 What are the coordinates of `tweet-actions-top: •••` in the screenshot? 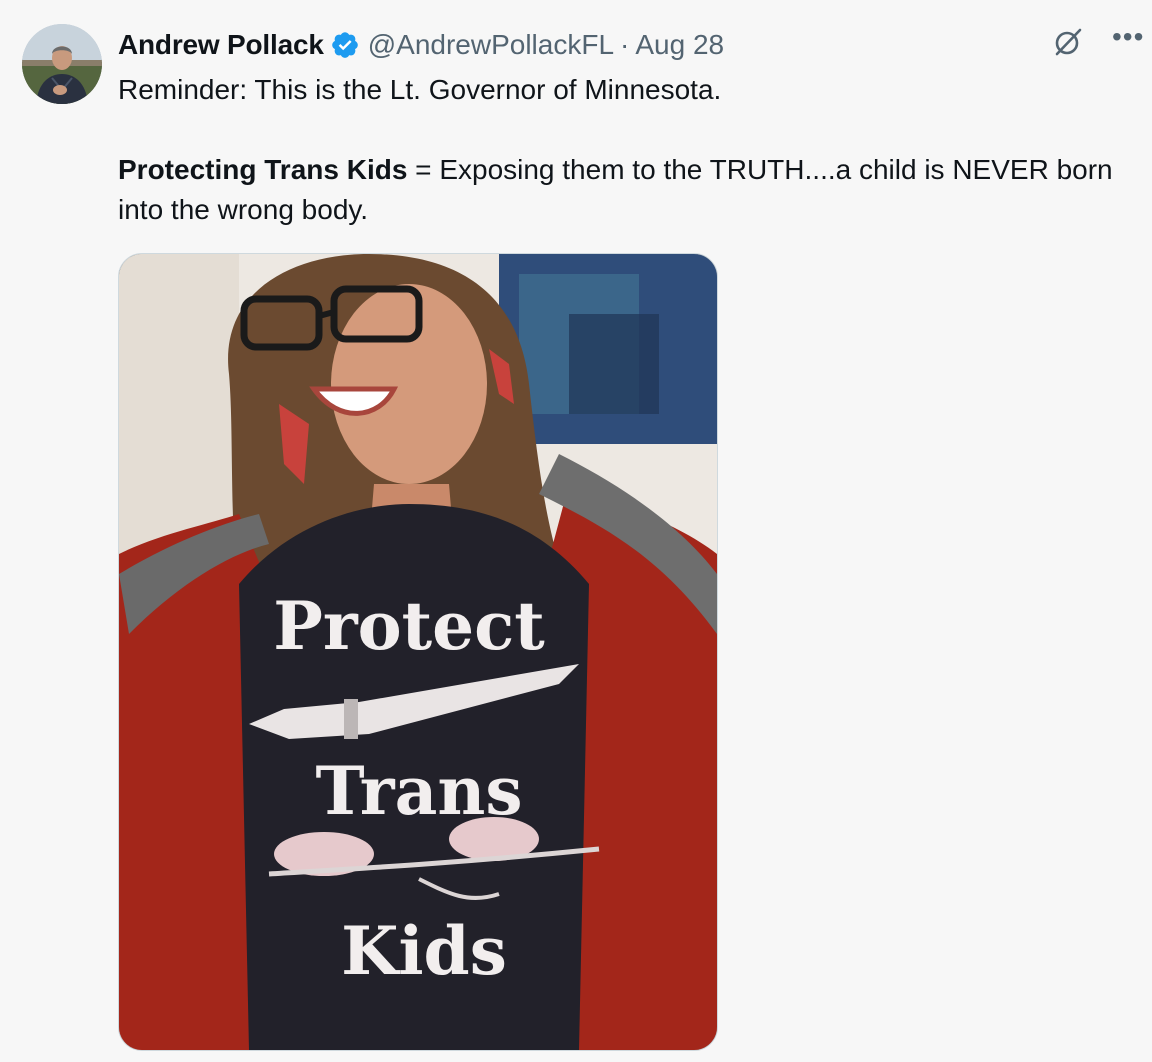 It's located at (1102, 40).